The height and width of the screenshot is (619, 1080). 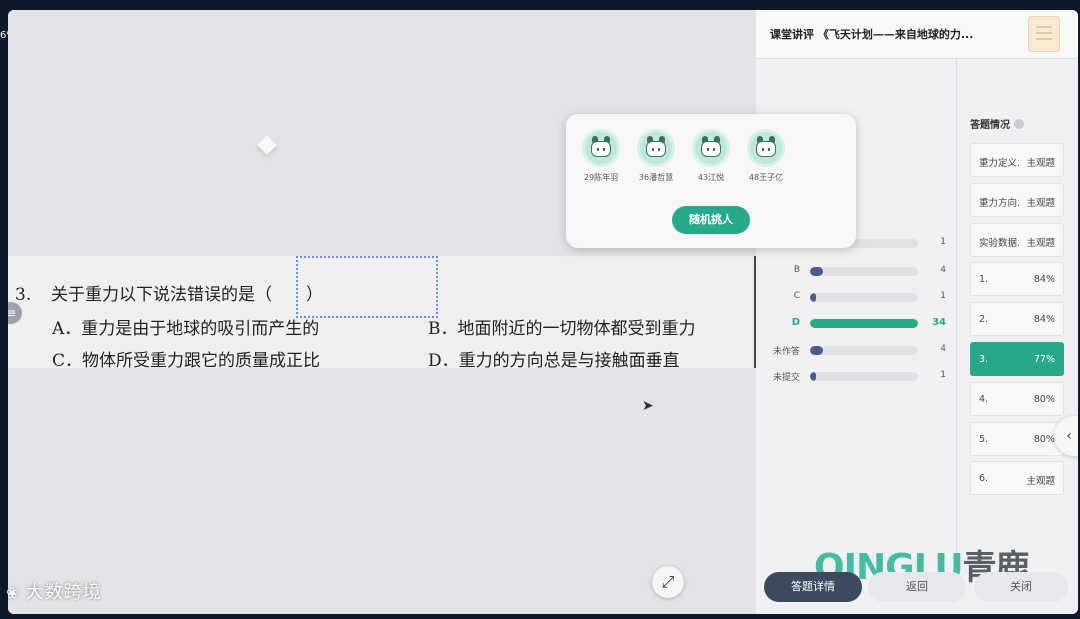 I want to click on random-pick-popup: 29陈年羽 36潘哲慧 43江悦 48王子亿 随机挑人, so click(x=711, y=181).